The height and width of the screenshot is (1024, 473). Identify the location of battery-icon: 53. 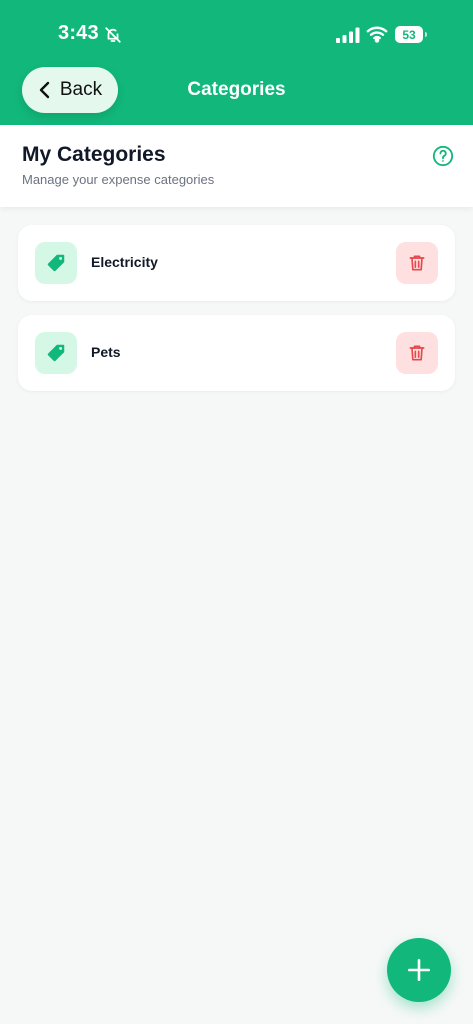
(411, 34).